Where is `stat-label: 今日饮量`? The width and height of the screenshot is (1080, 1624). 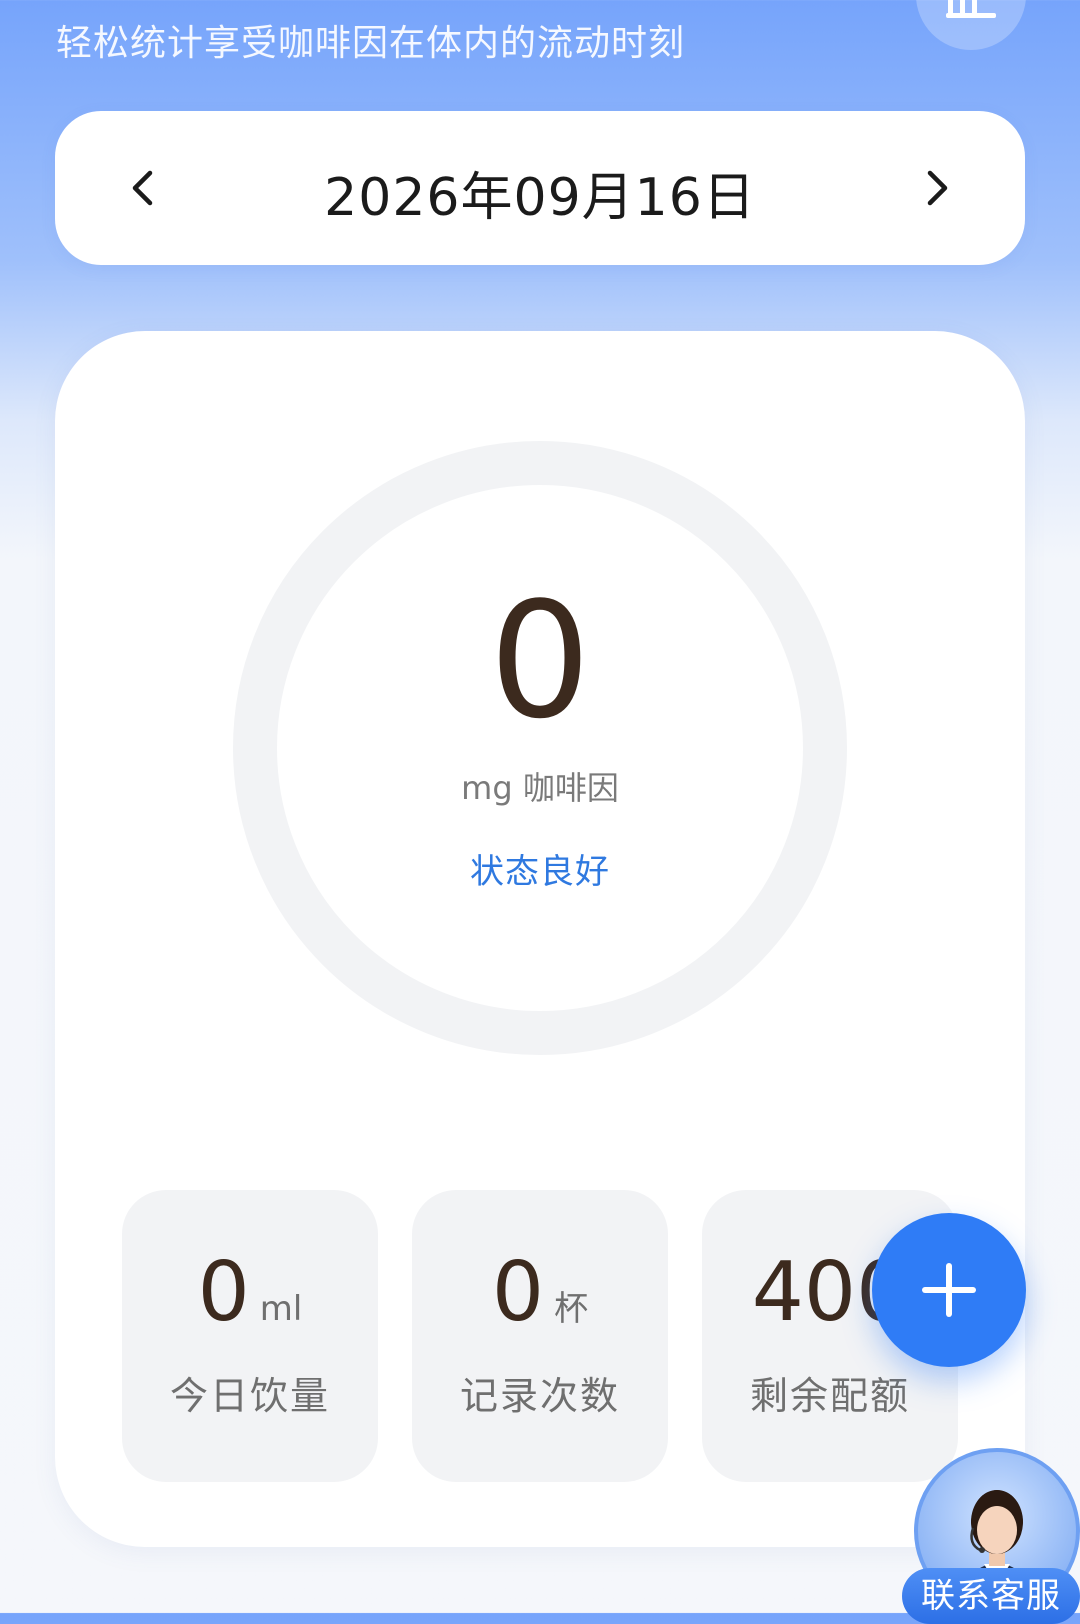
stat-label: 今日饮量 is located at coordinates (249, 1396).